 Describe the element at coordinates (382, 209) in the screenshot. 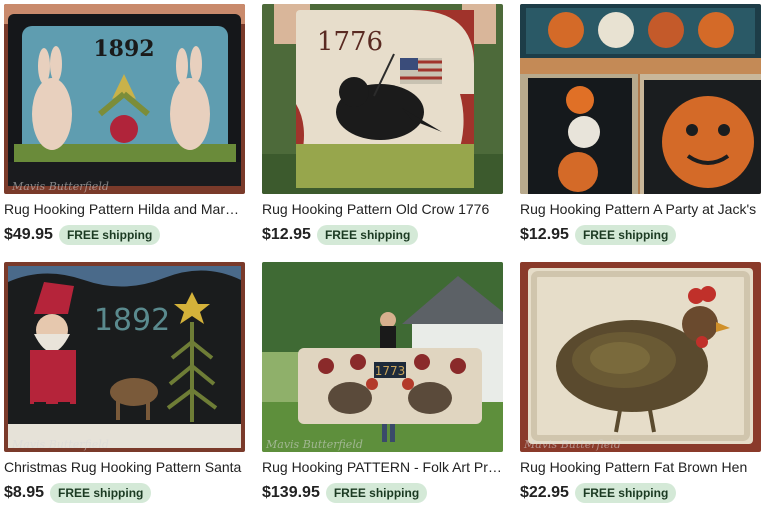

I see `listing-title: Rug Hooking Pattern Old Crow 1776` at that location.